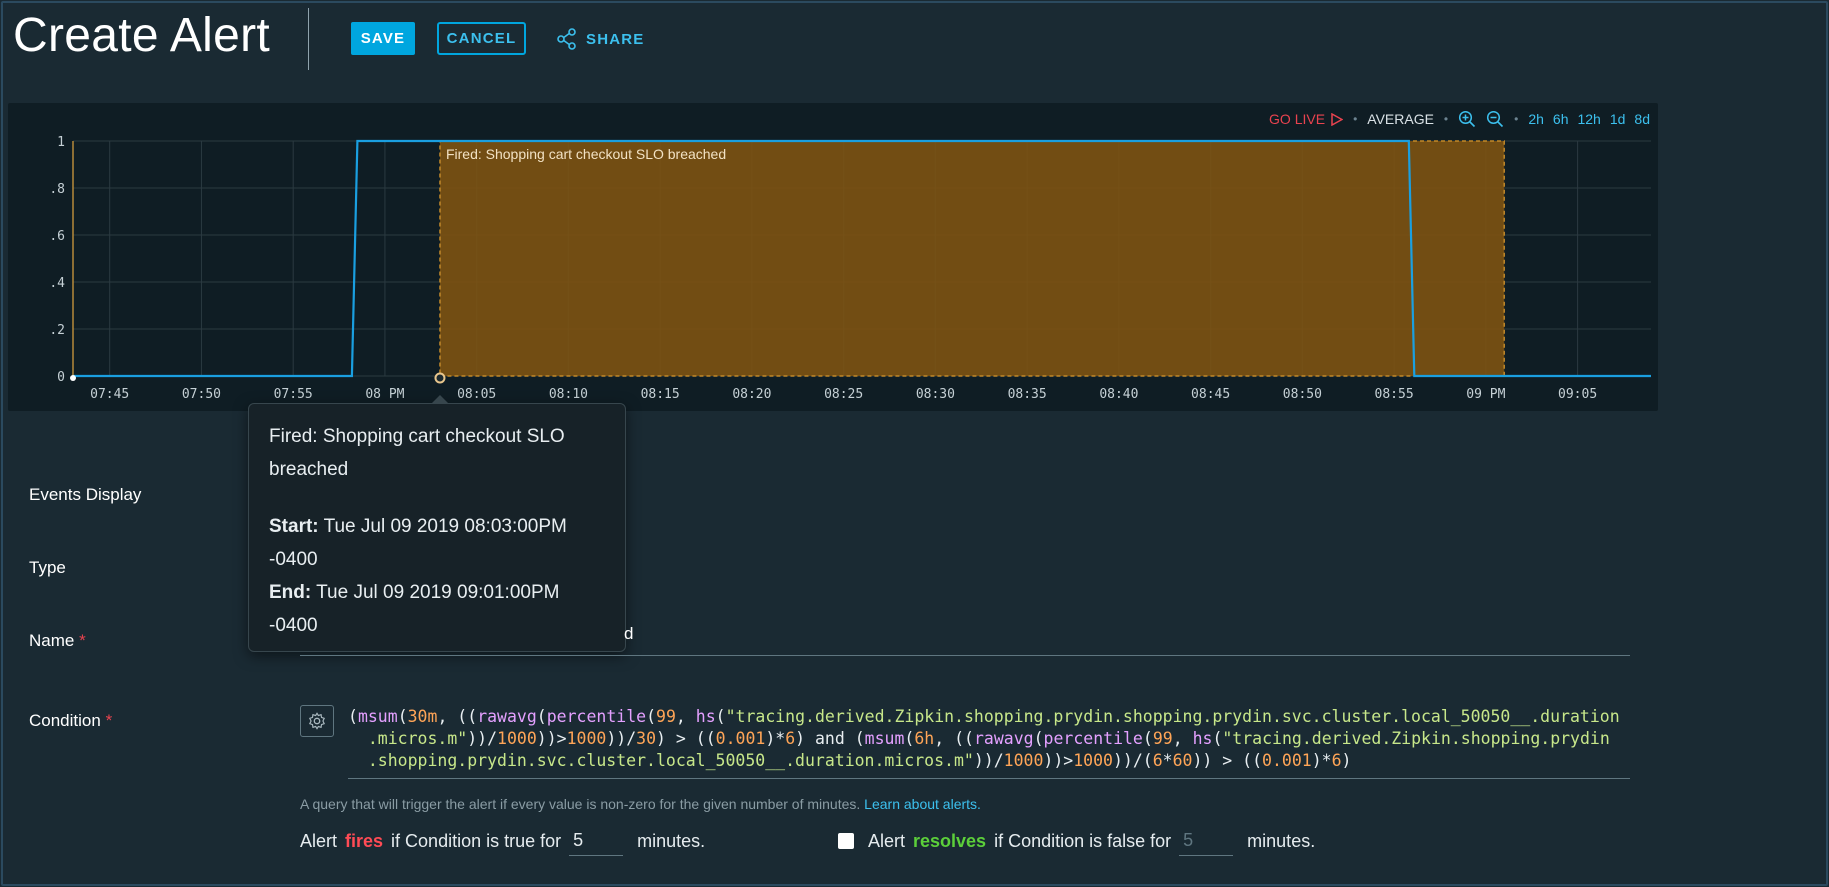 Image resolution: width=1829 pixels, height=887 pixels. What do you see at coordinates (1642, 119) in the screenshot?
I see `range-8d-button: 8d` at bounding box center [1642, 119].